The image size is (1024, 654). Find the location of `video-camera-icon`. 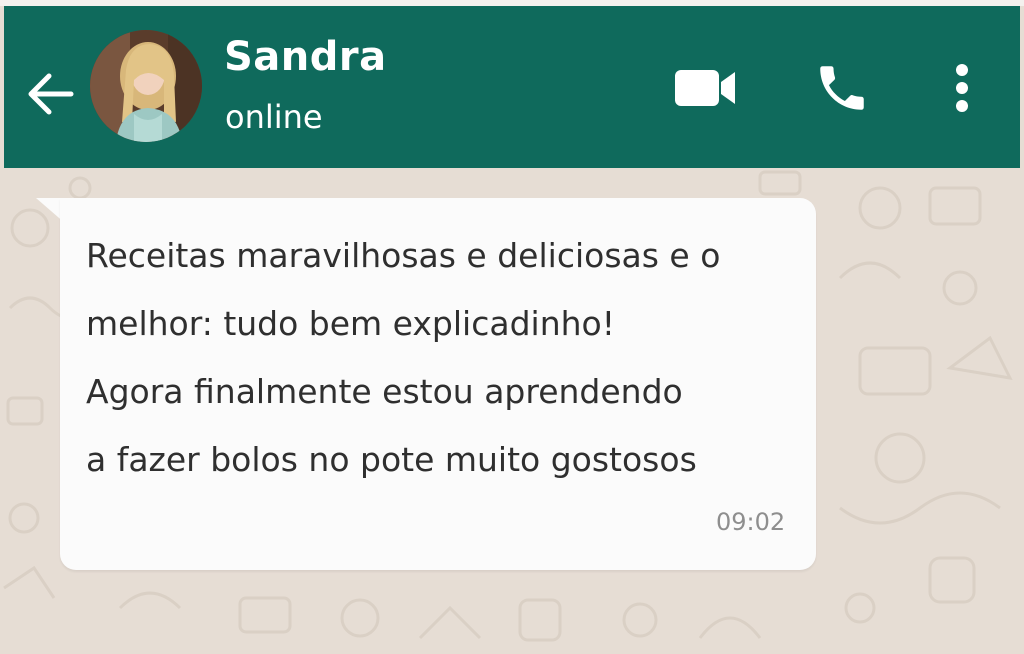

video-camera-icon is located at coordinates (705, 88).